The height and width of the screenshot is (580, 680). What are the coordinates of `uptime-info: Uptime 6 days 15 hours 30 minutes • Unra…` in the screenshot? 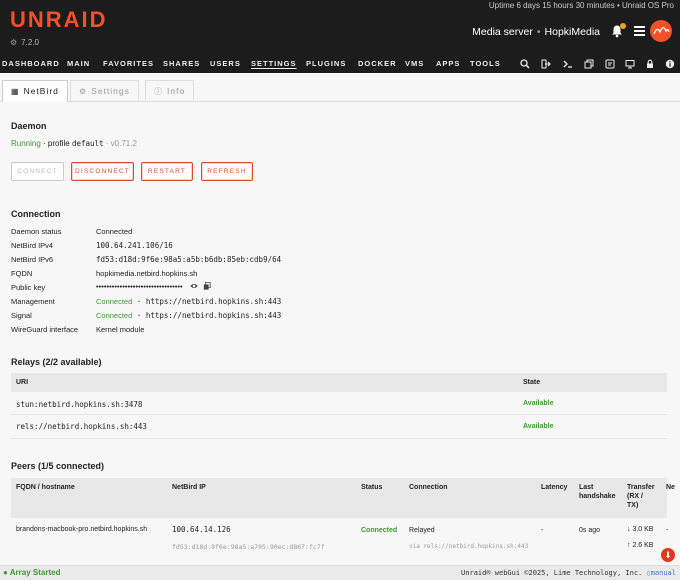 It's located at (581, 5).